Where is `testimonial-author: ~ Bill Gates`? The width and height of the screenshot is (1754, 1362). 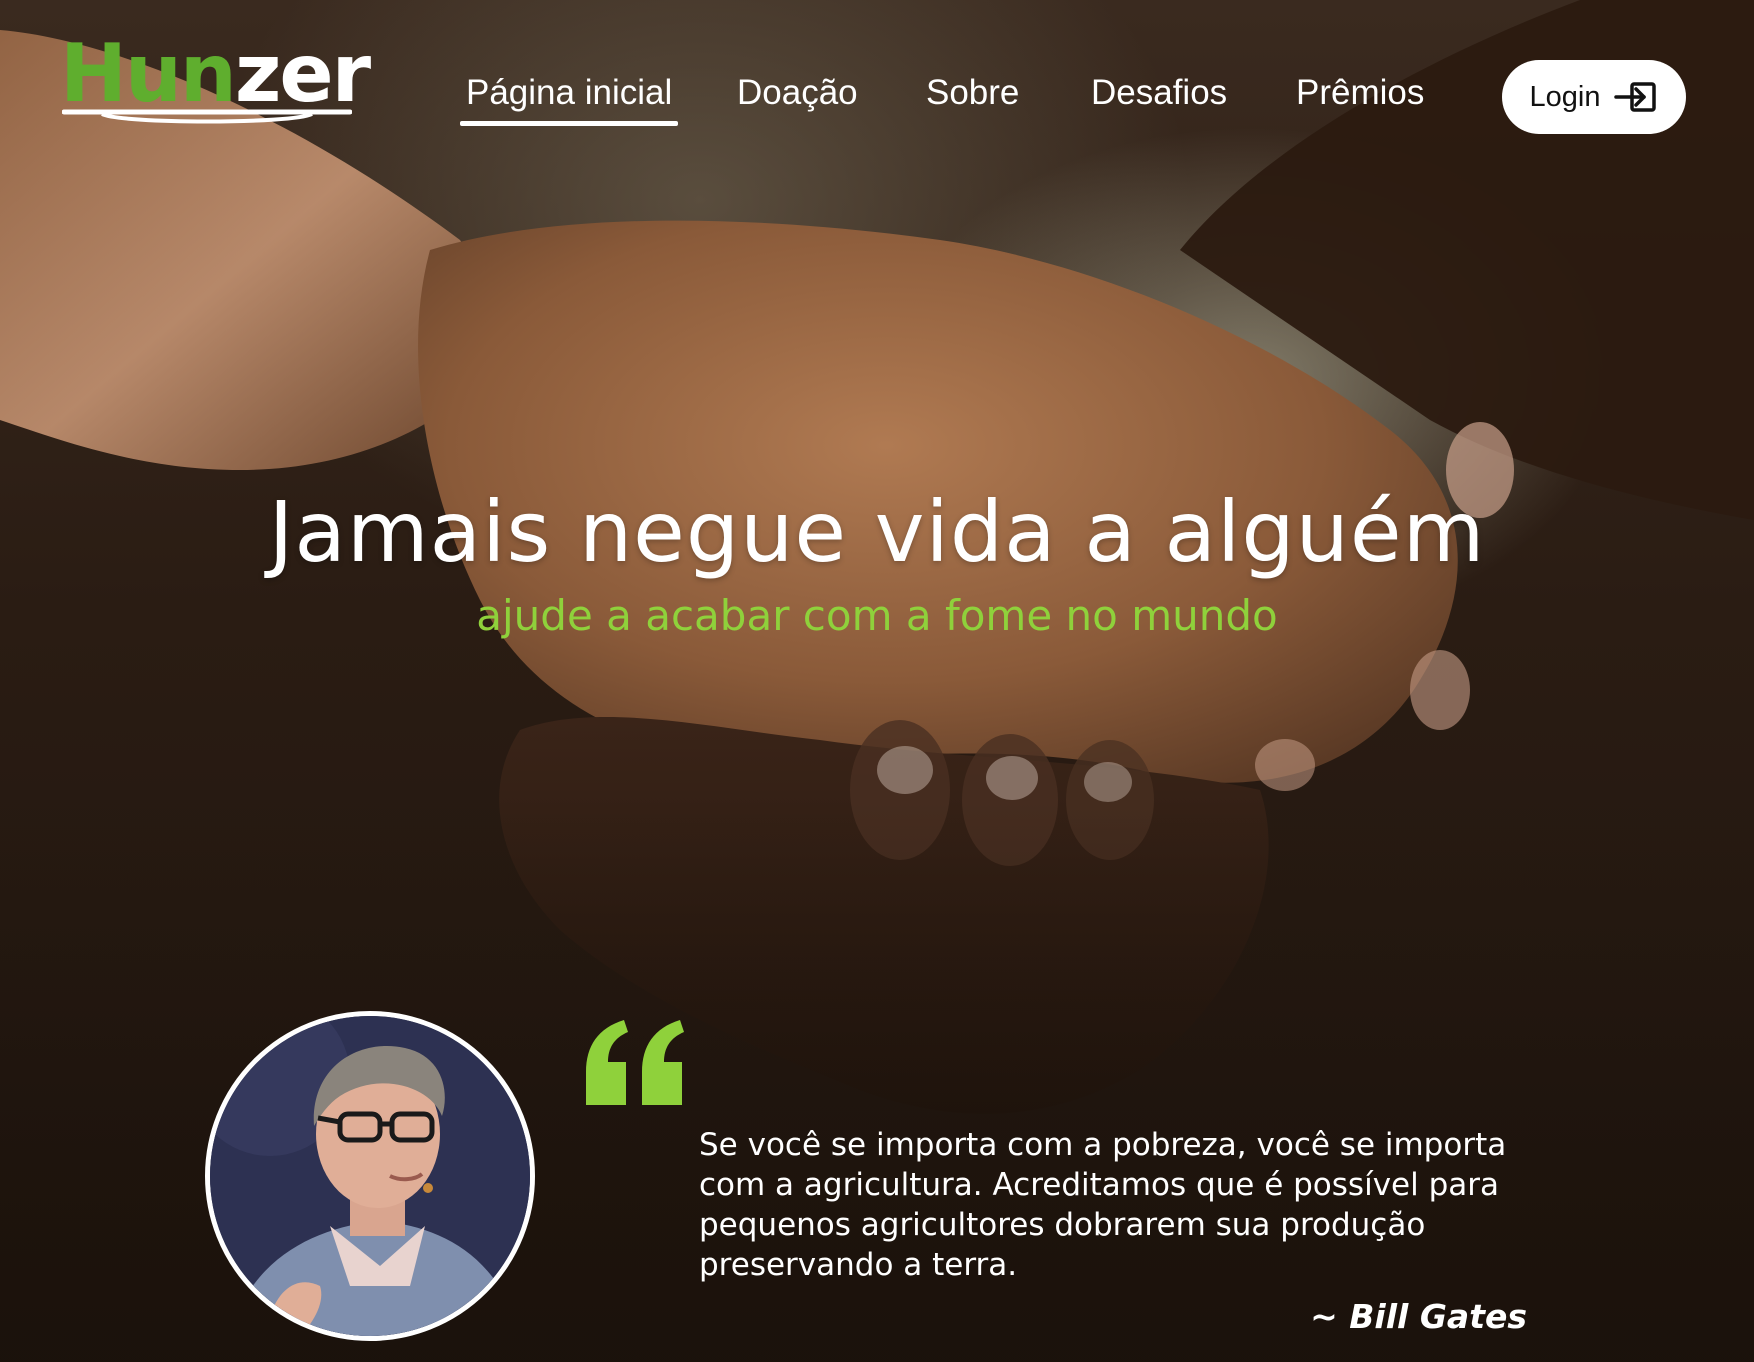 testimonial-author: ~ Bill Gates is located at coordinates (1418, 1316).